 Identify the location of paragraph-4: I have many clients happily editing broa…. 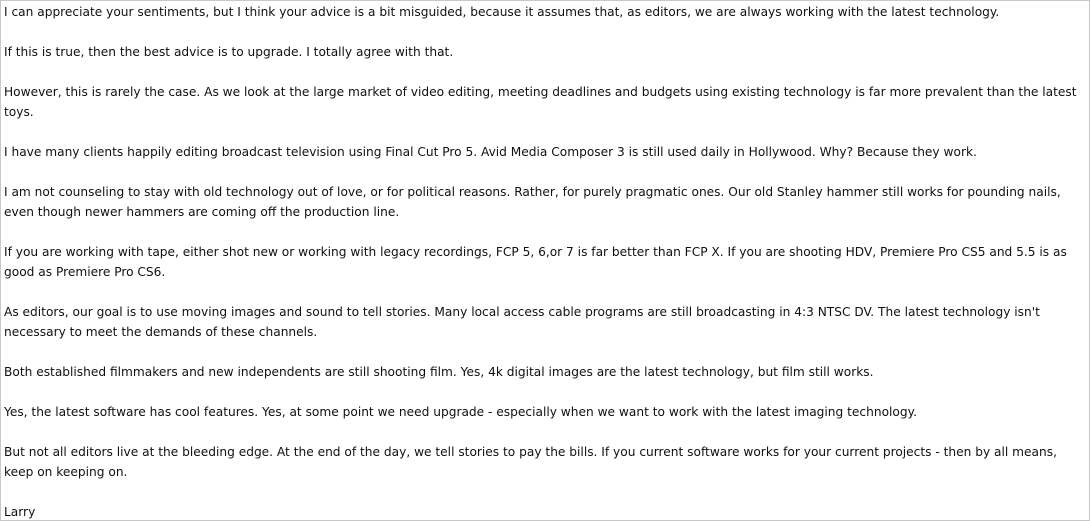
(490, 152).